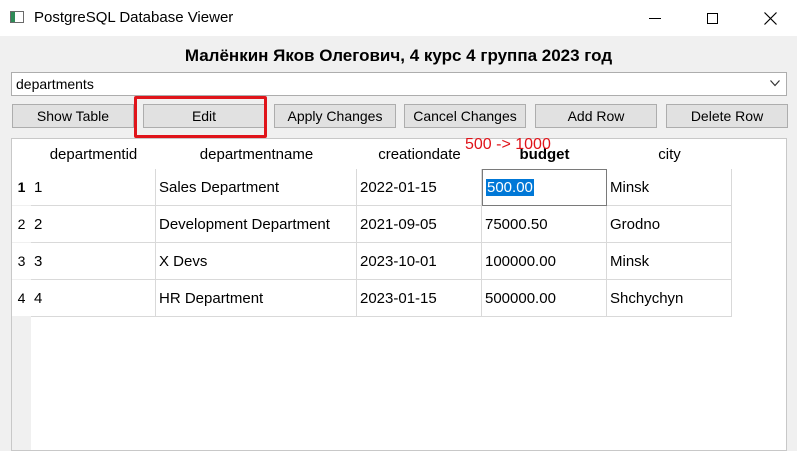  I want to click on table-cell: 100000.00, so click(544, 261).